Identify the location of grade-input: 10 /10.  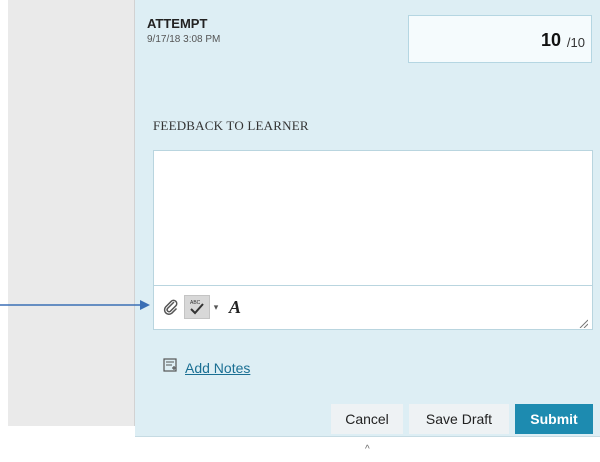
(500, 39).